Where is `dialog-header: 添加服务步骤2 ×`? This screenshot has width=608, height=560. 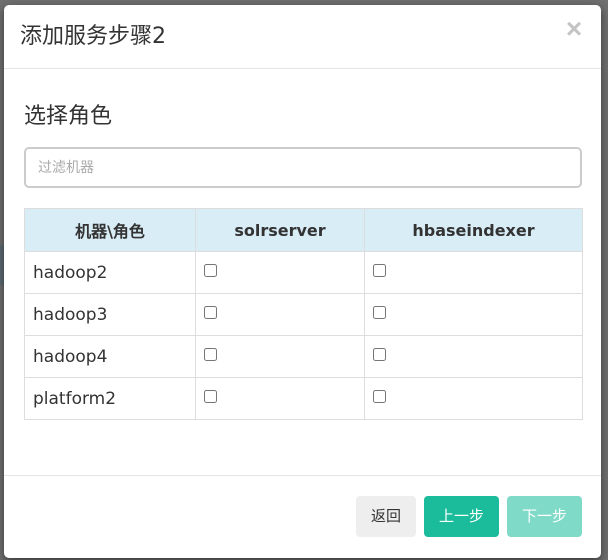
dialog-header: 添加服务步骤2 × is located at coordinates (302, 37).